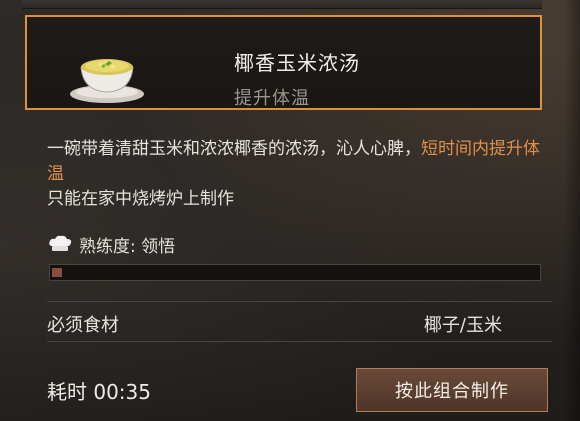  Describe the element at coordinates (295, 272) in the screenshot. I see `mastery-progress-bar` at that location.